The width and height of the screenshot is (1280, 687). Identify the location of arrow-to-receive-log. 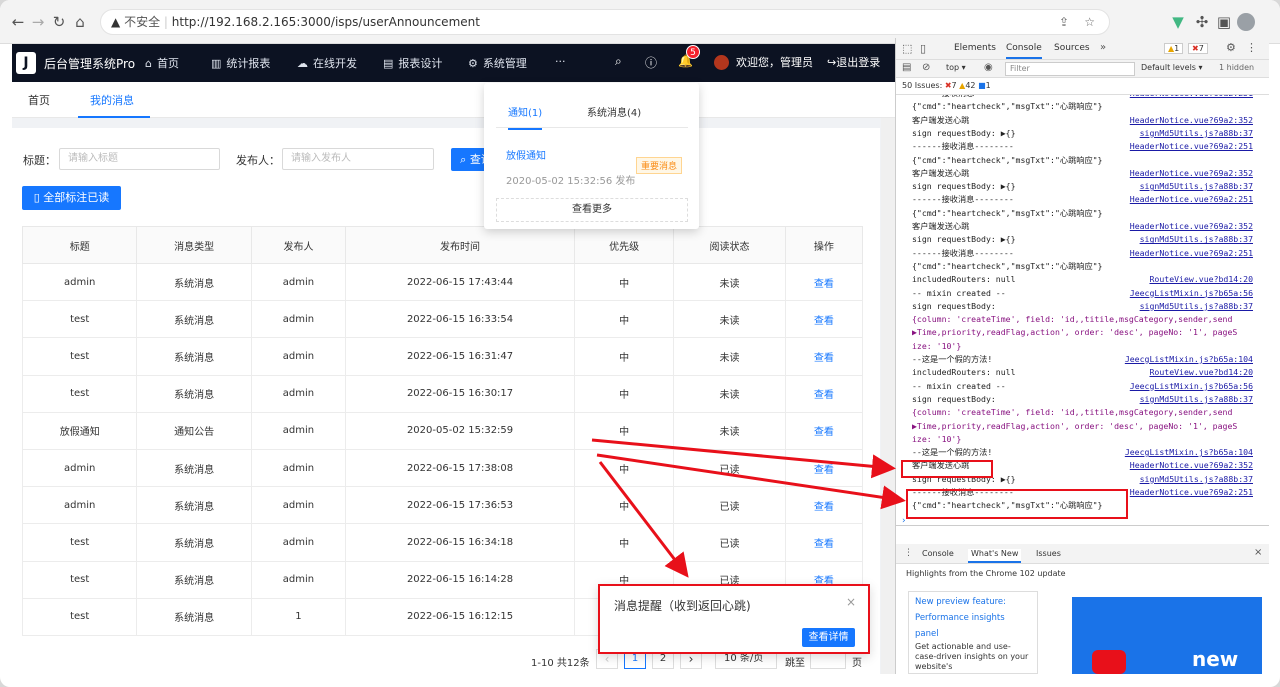
(751, 481).